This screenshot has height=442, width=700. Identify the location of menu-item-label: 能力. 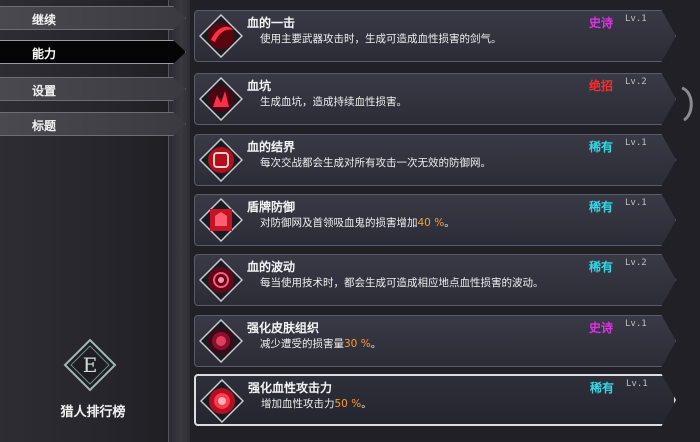
(44, 54).